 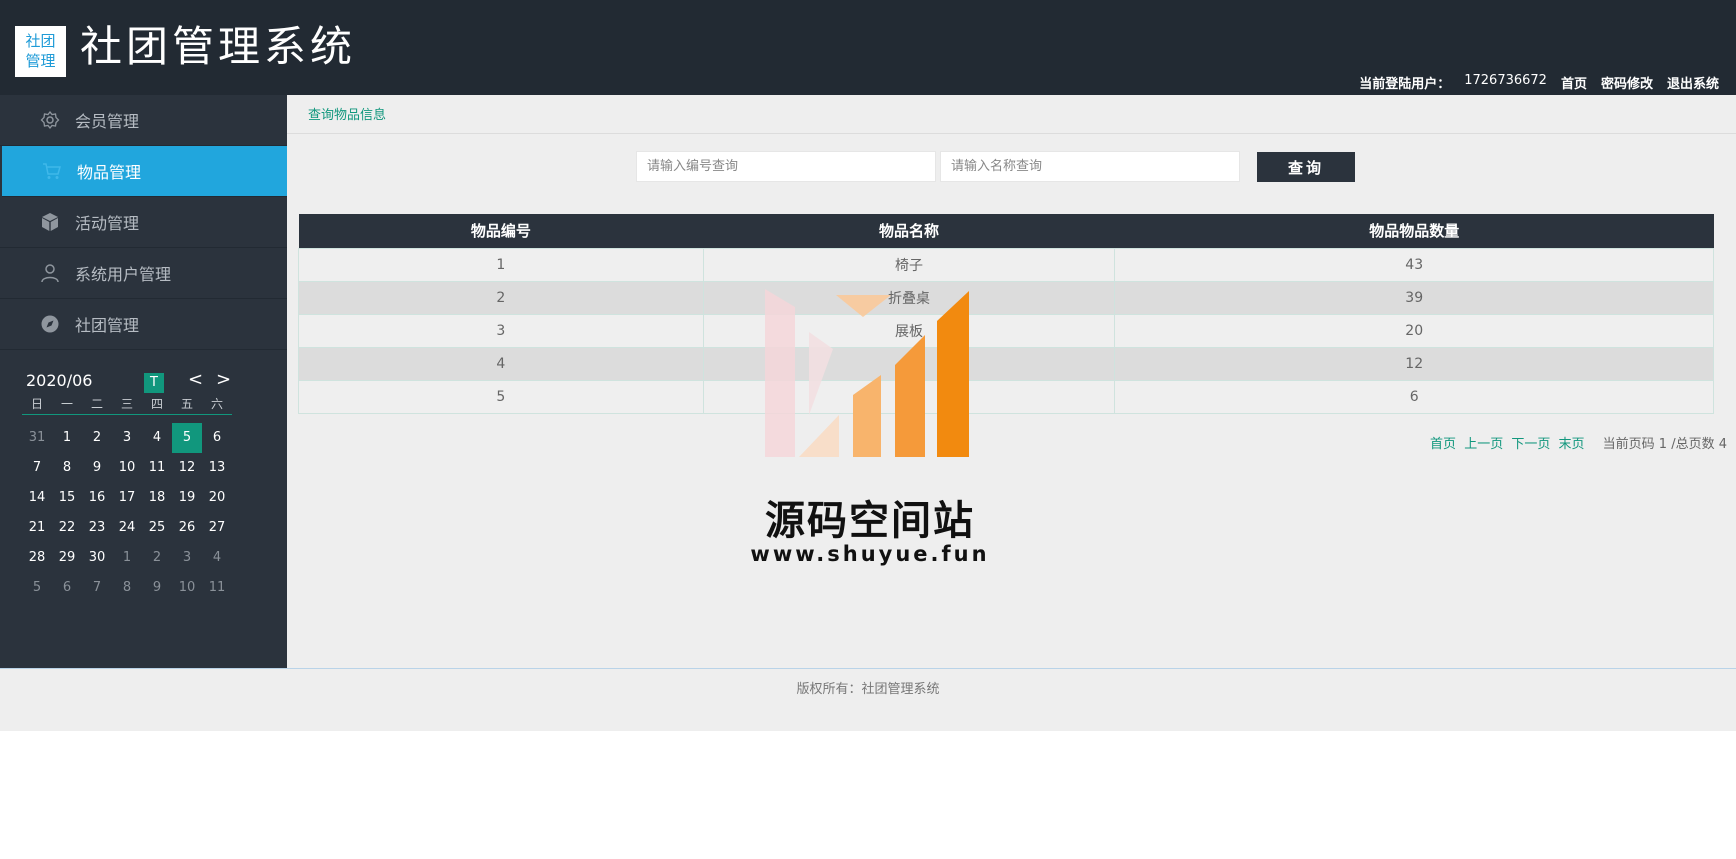 What do you see at coordinates (1405, 84) in the screenshot?
I see `current-user-label: 当前登陆用户：` at bounding box center [1405, 84].